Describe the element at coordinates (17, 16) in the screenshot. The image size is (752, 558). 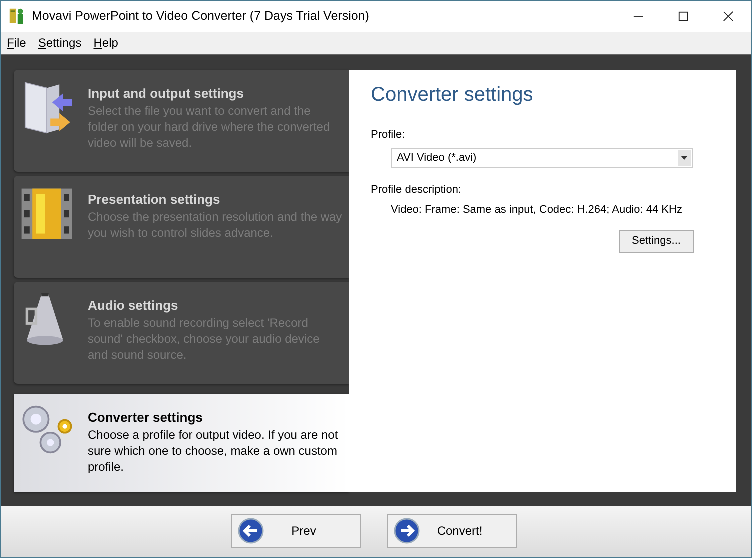
I see `app-icon` at that location.